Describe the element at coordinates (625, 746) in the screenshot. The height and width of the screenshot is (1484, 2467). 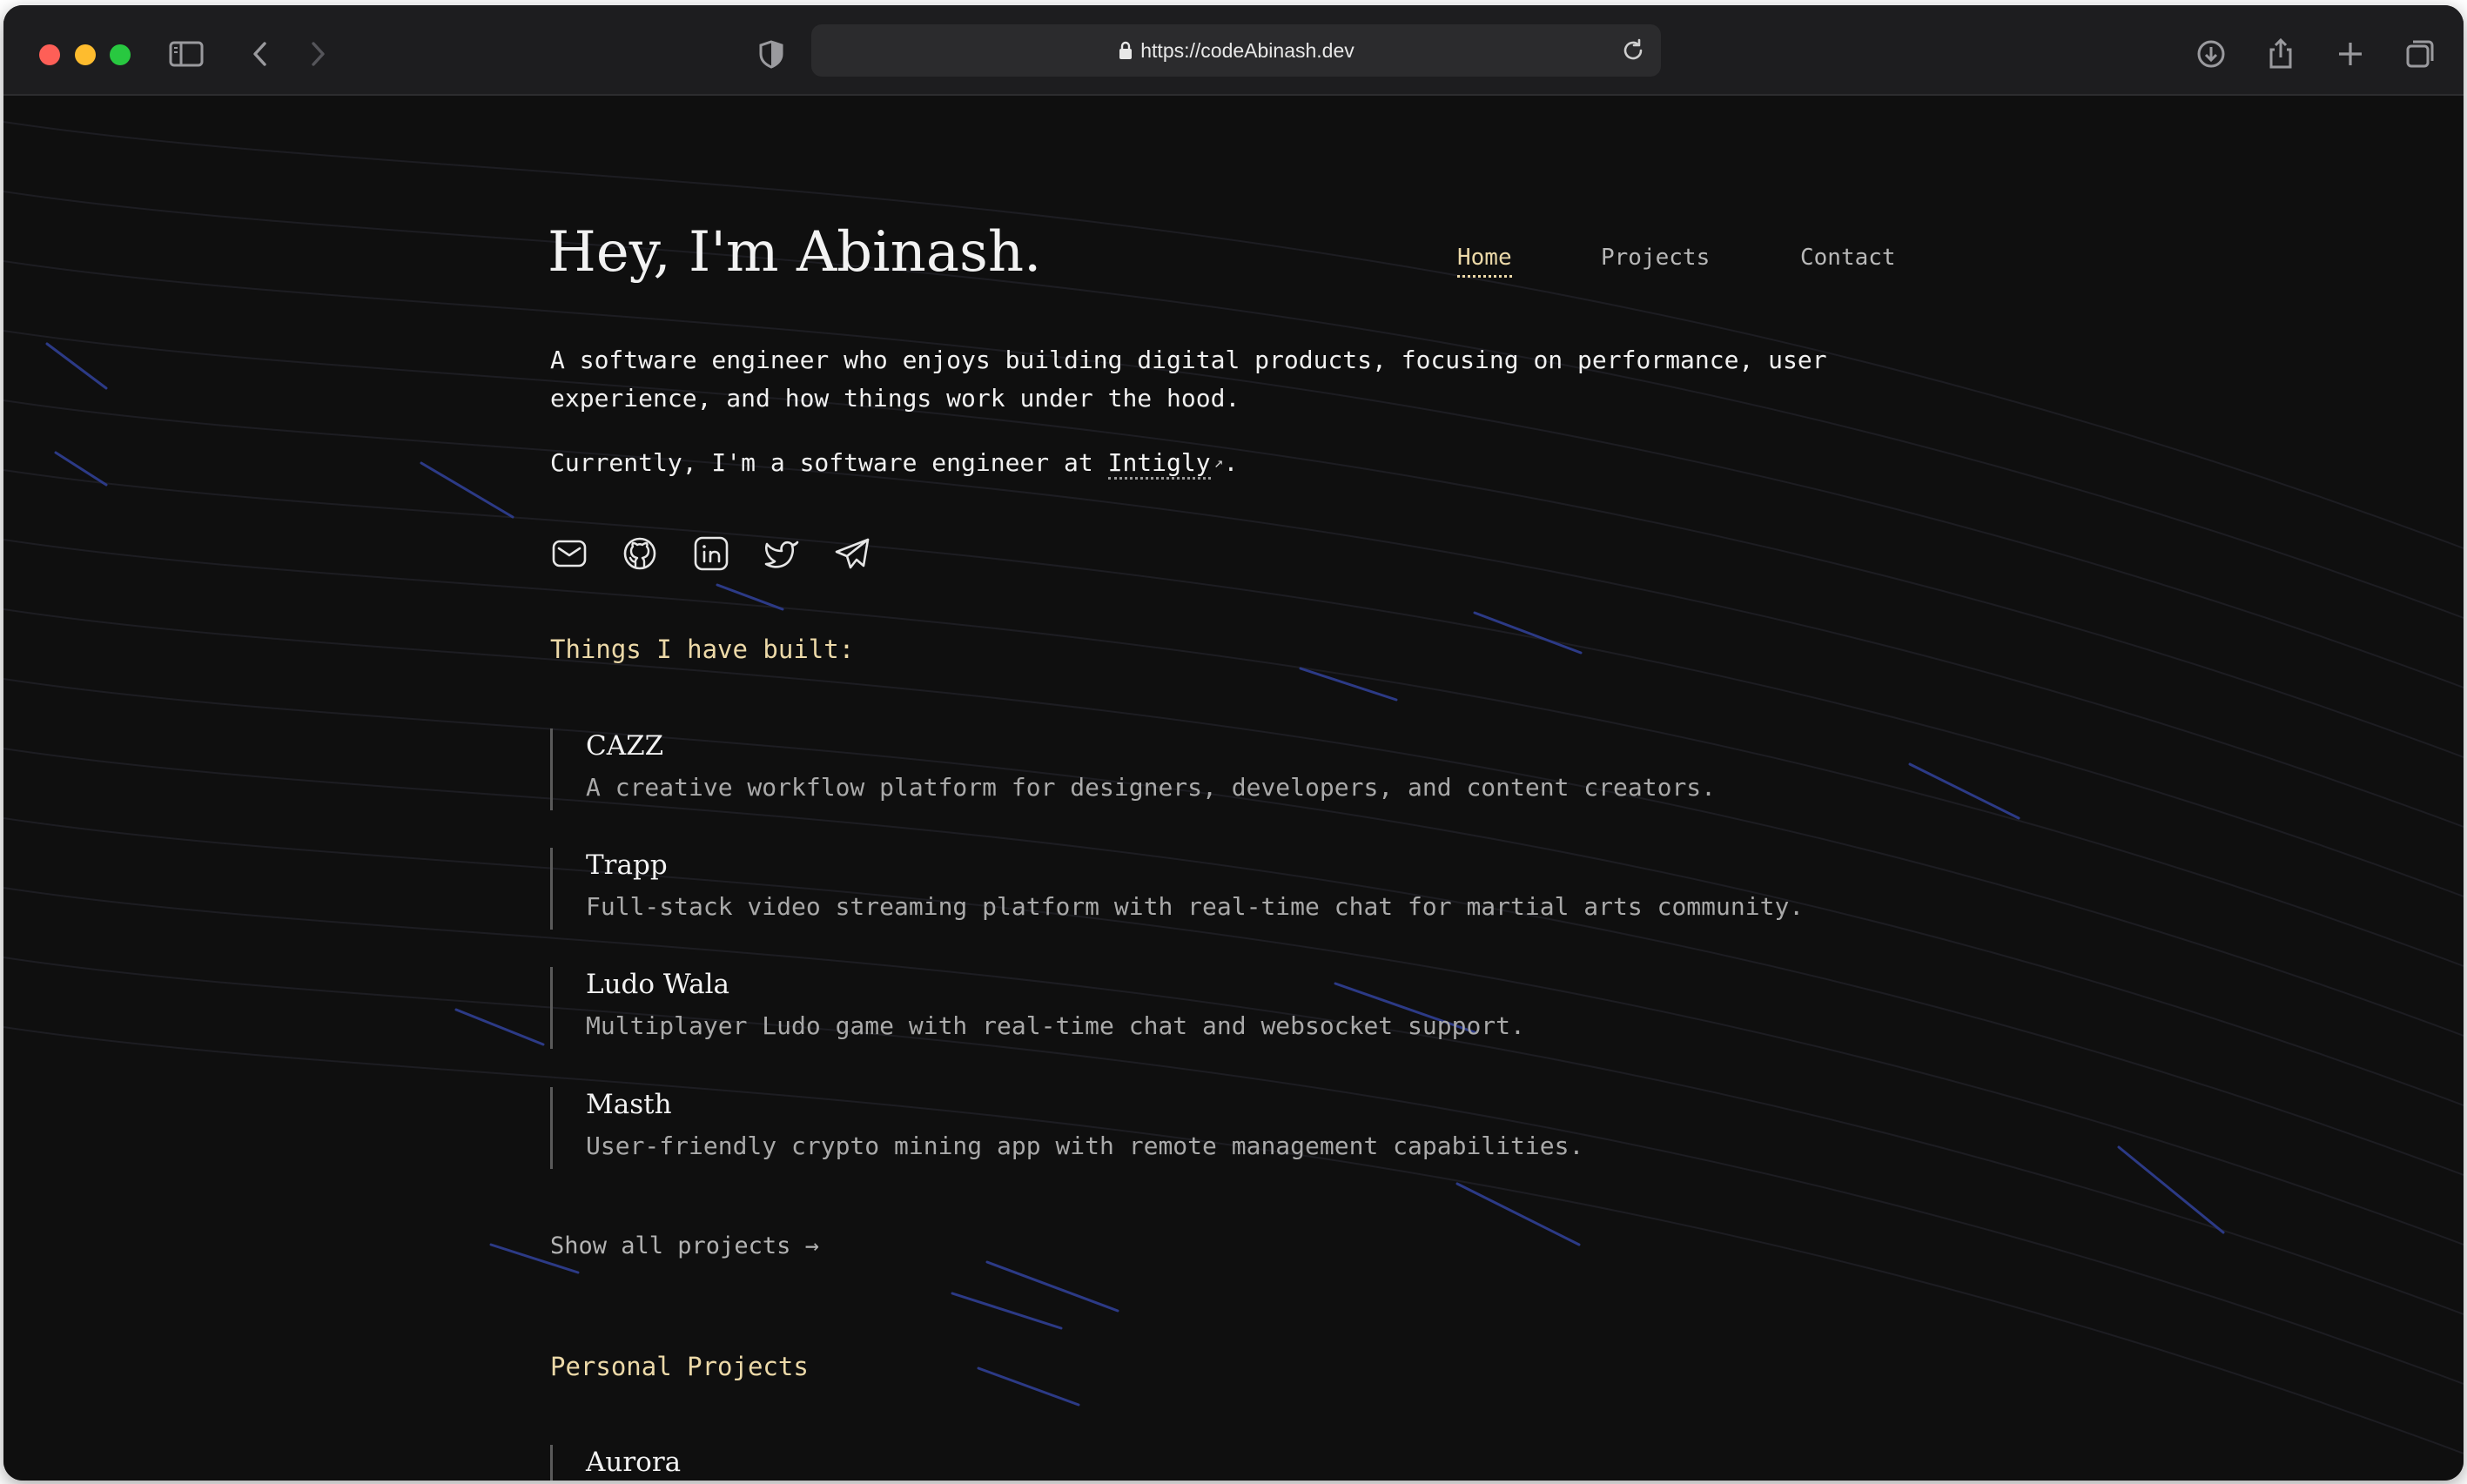
I see `project-name: CAZZ` at that location.